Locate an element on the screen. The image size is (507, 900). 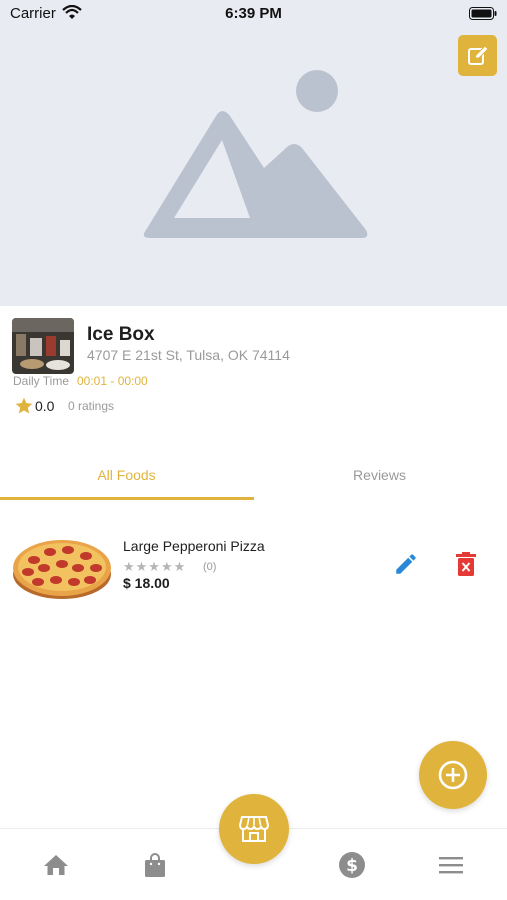
add-food-button is located at coordinates (453, 775).